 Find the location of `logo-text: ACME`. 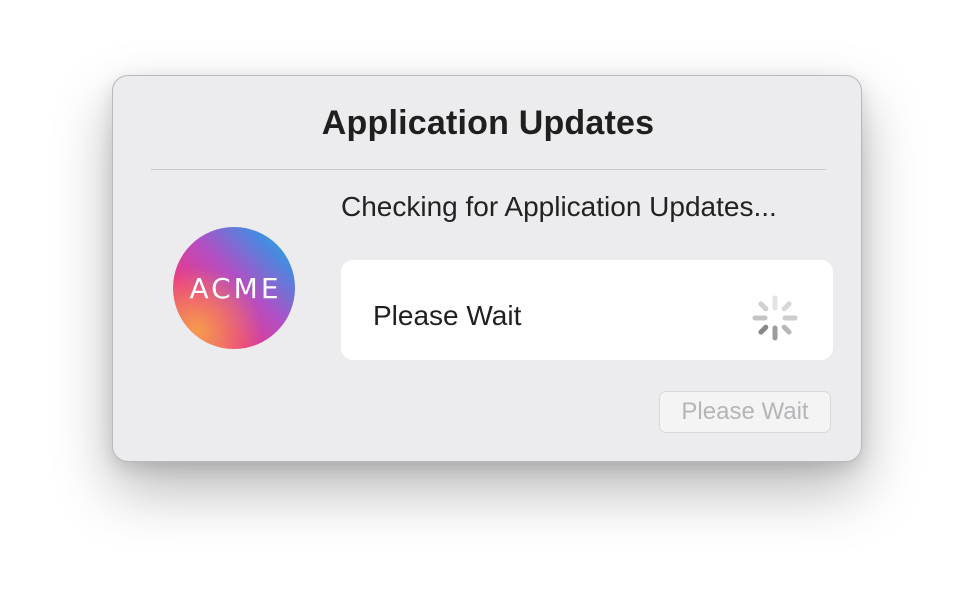

logo-text: ACME is located at coordinates (235, 288).